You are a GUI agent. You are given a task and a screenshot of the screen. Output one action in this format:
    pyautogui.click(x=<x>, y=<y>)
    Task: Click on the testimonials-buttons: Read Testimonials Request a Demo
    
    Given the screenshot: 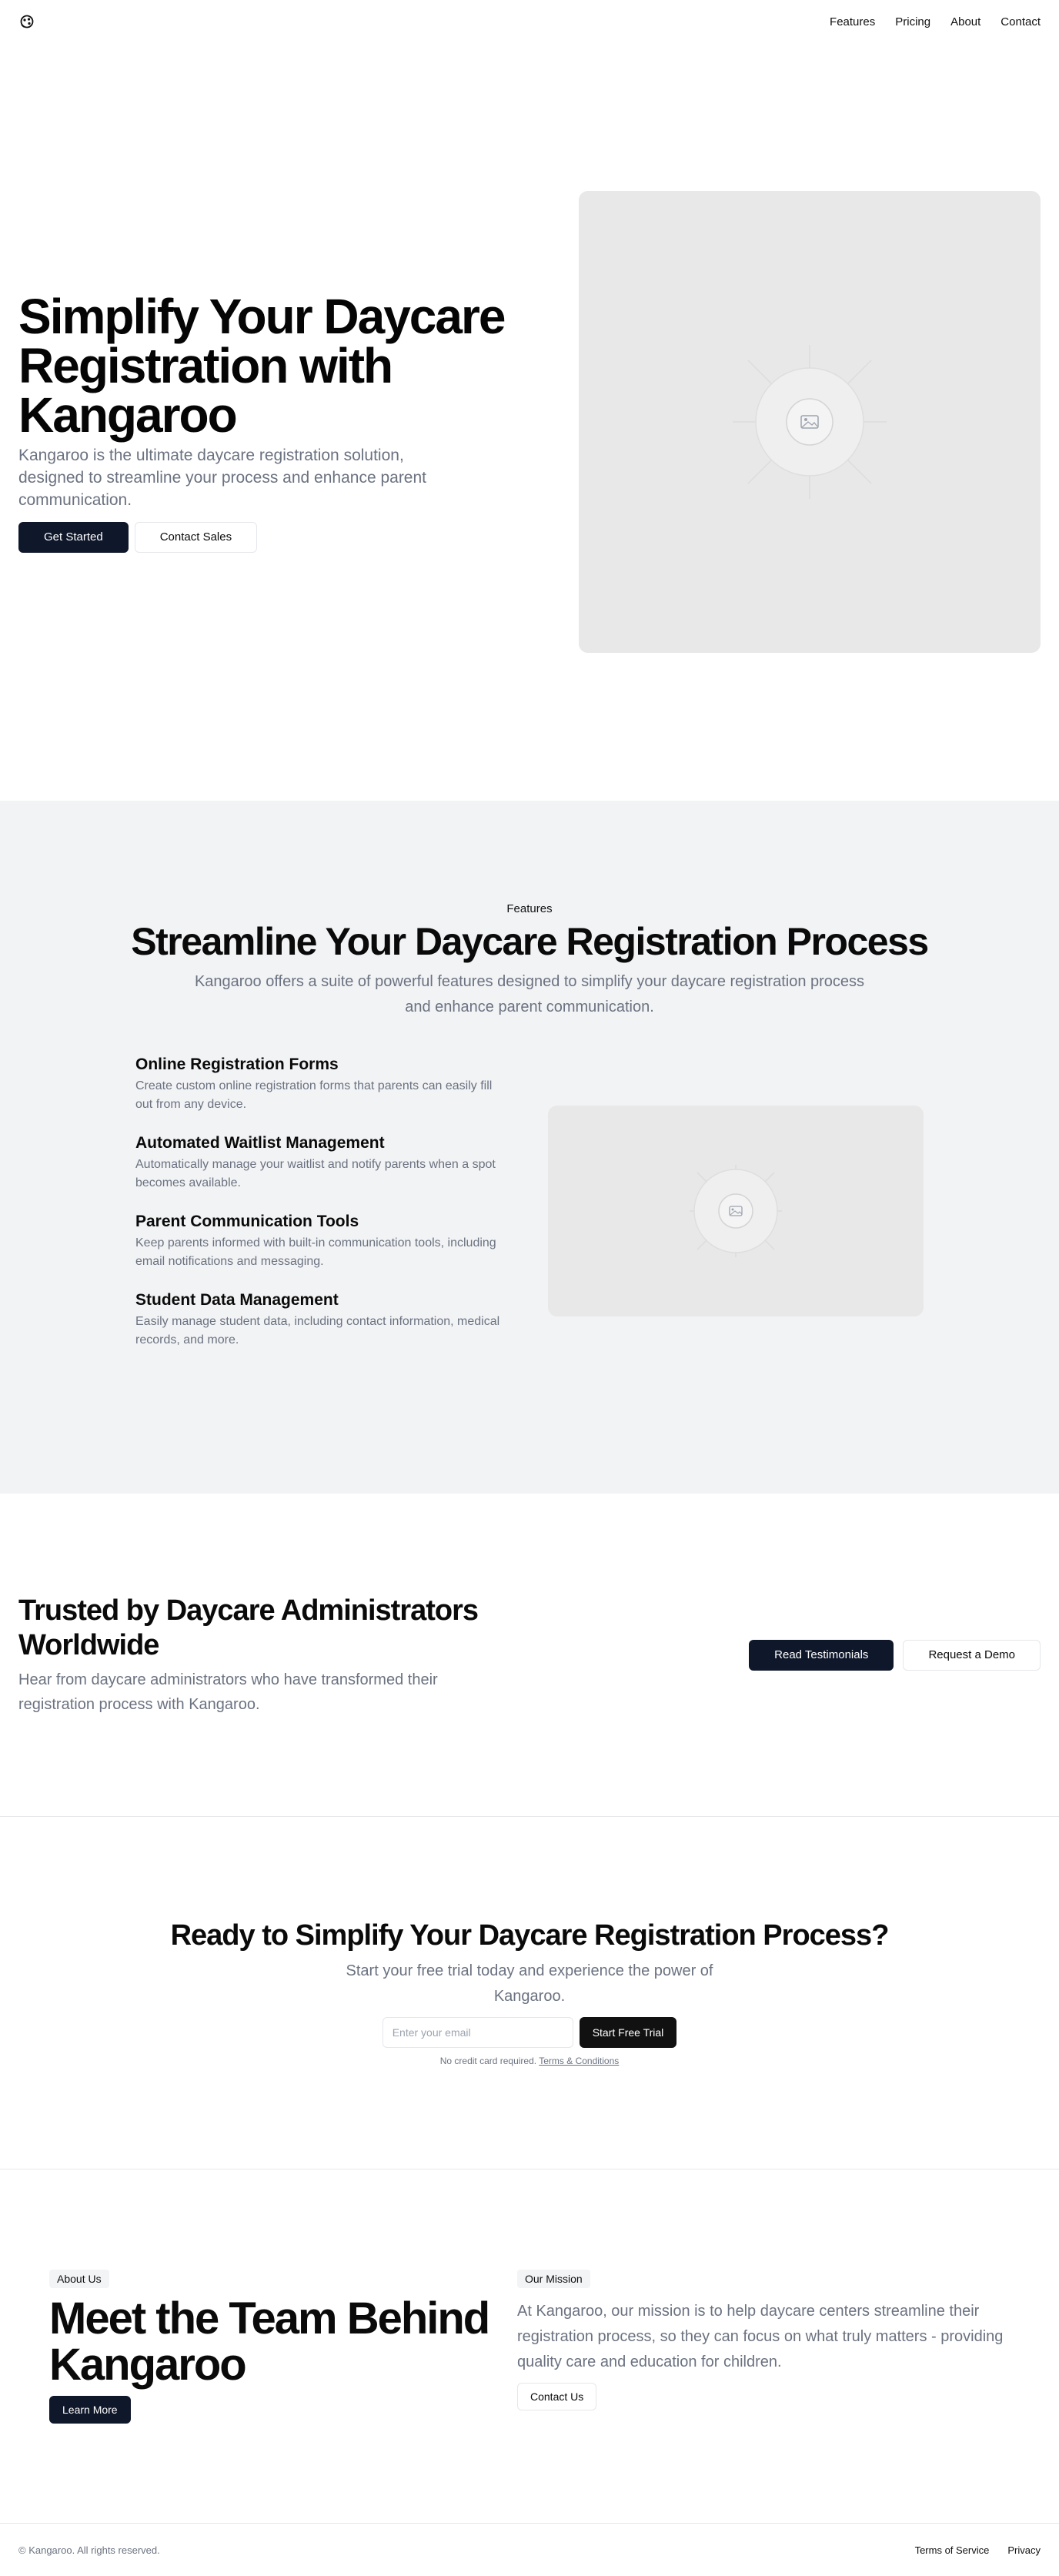 What is the action you would take?
    pyautogui.click(x=895, y=1655)
    